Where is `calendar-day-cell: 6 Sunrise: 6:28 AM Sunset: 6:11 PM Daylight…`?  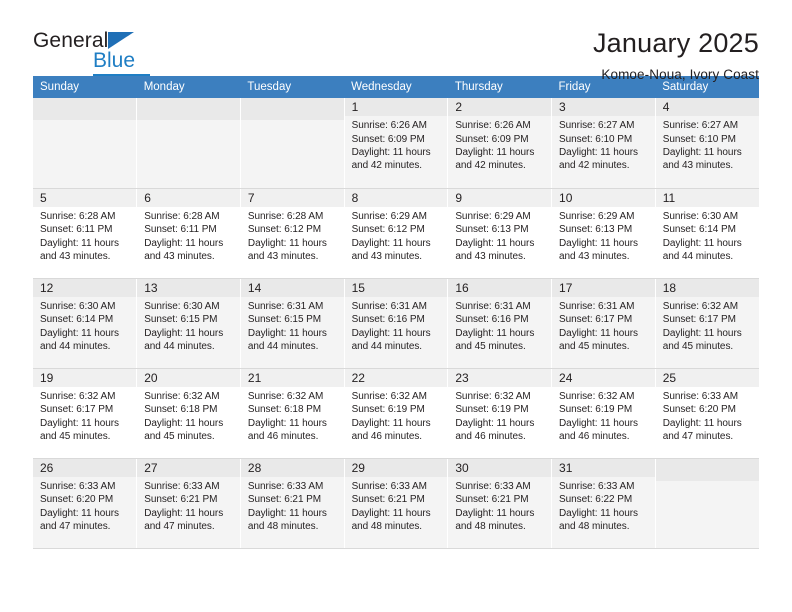 calendar-day-cell: 6 Sunrise: 6:28 AM Sunset: 6:11 PM Daylight… is located at coordinates (188, 233).